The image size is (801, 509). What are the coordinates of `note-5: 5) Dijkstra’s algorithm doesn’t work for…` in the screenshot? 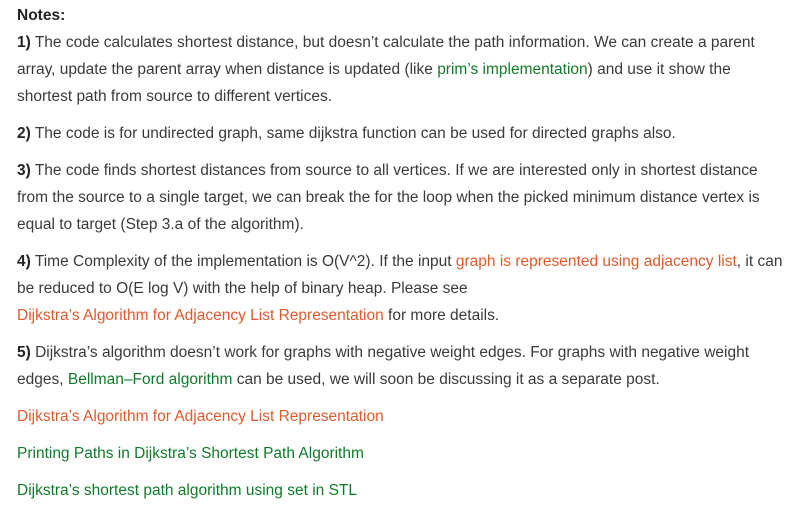 It's located at (402, 366).